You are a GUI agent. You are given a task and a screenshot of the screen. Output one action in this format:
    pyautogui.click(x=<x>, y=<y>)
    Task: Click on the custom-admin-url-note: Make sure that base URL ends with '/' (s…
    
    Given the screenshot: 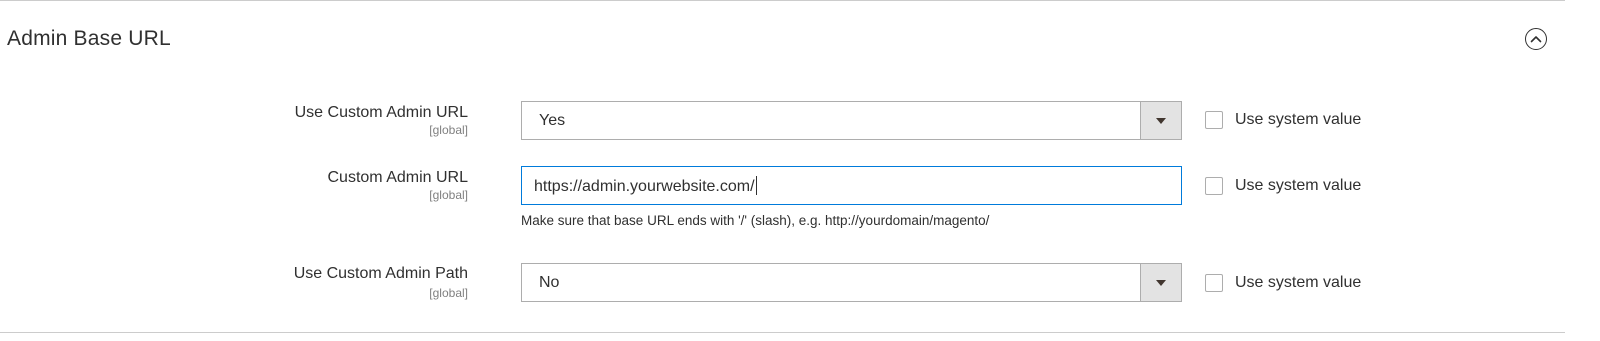 What is the action you would take?
    pyautogui.click(x=755, y=220)
    